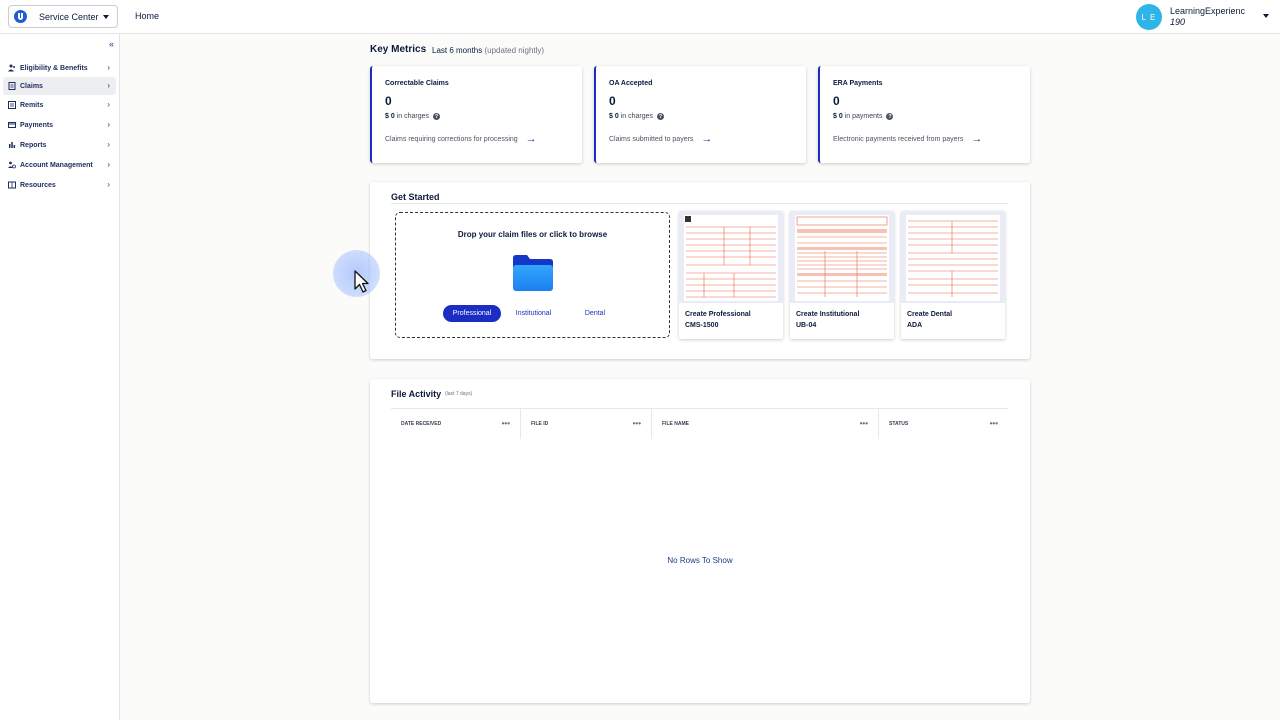 The height and width of the screenshot is (720, 1280). What do you see at coordinates (457, 50) in the screenshot?
I see `period-label: Last 6 months` at bounding box center [457, 50].